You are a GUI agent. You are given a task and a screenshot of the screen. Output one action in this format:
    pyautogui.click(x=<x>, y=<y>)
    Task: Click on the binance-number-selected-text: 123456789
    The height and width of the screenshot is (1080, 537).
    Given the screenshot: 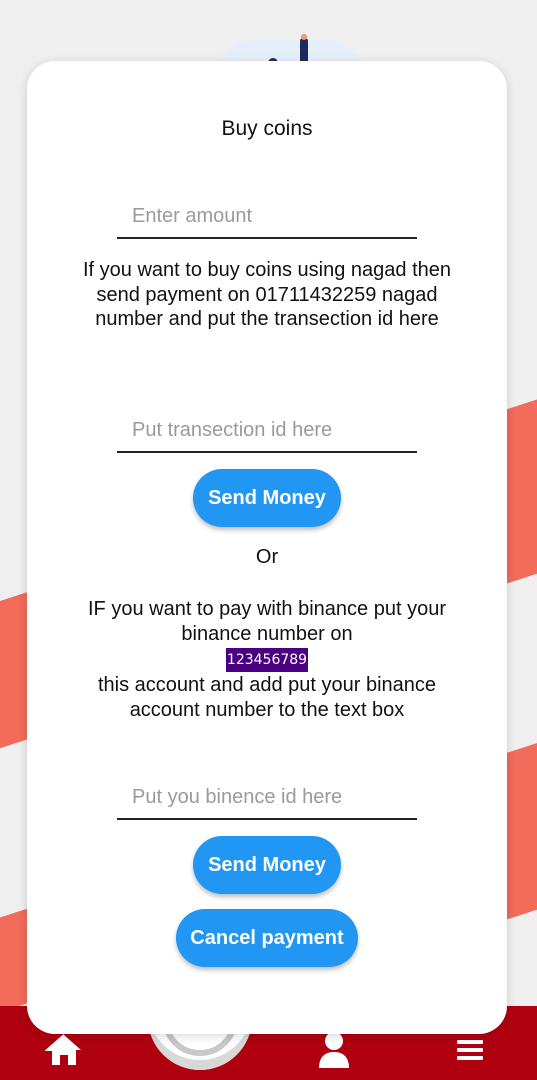 What is the action you would take?
    pyautogui.click(x=267, y=660)
    